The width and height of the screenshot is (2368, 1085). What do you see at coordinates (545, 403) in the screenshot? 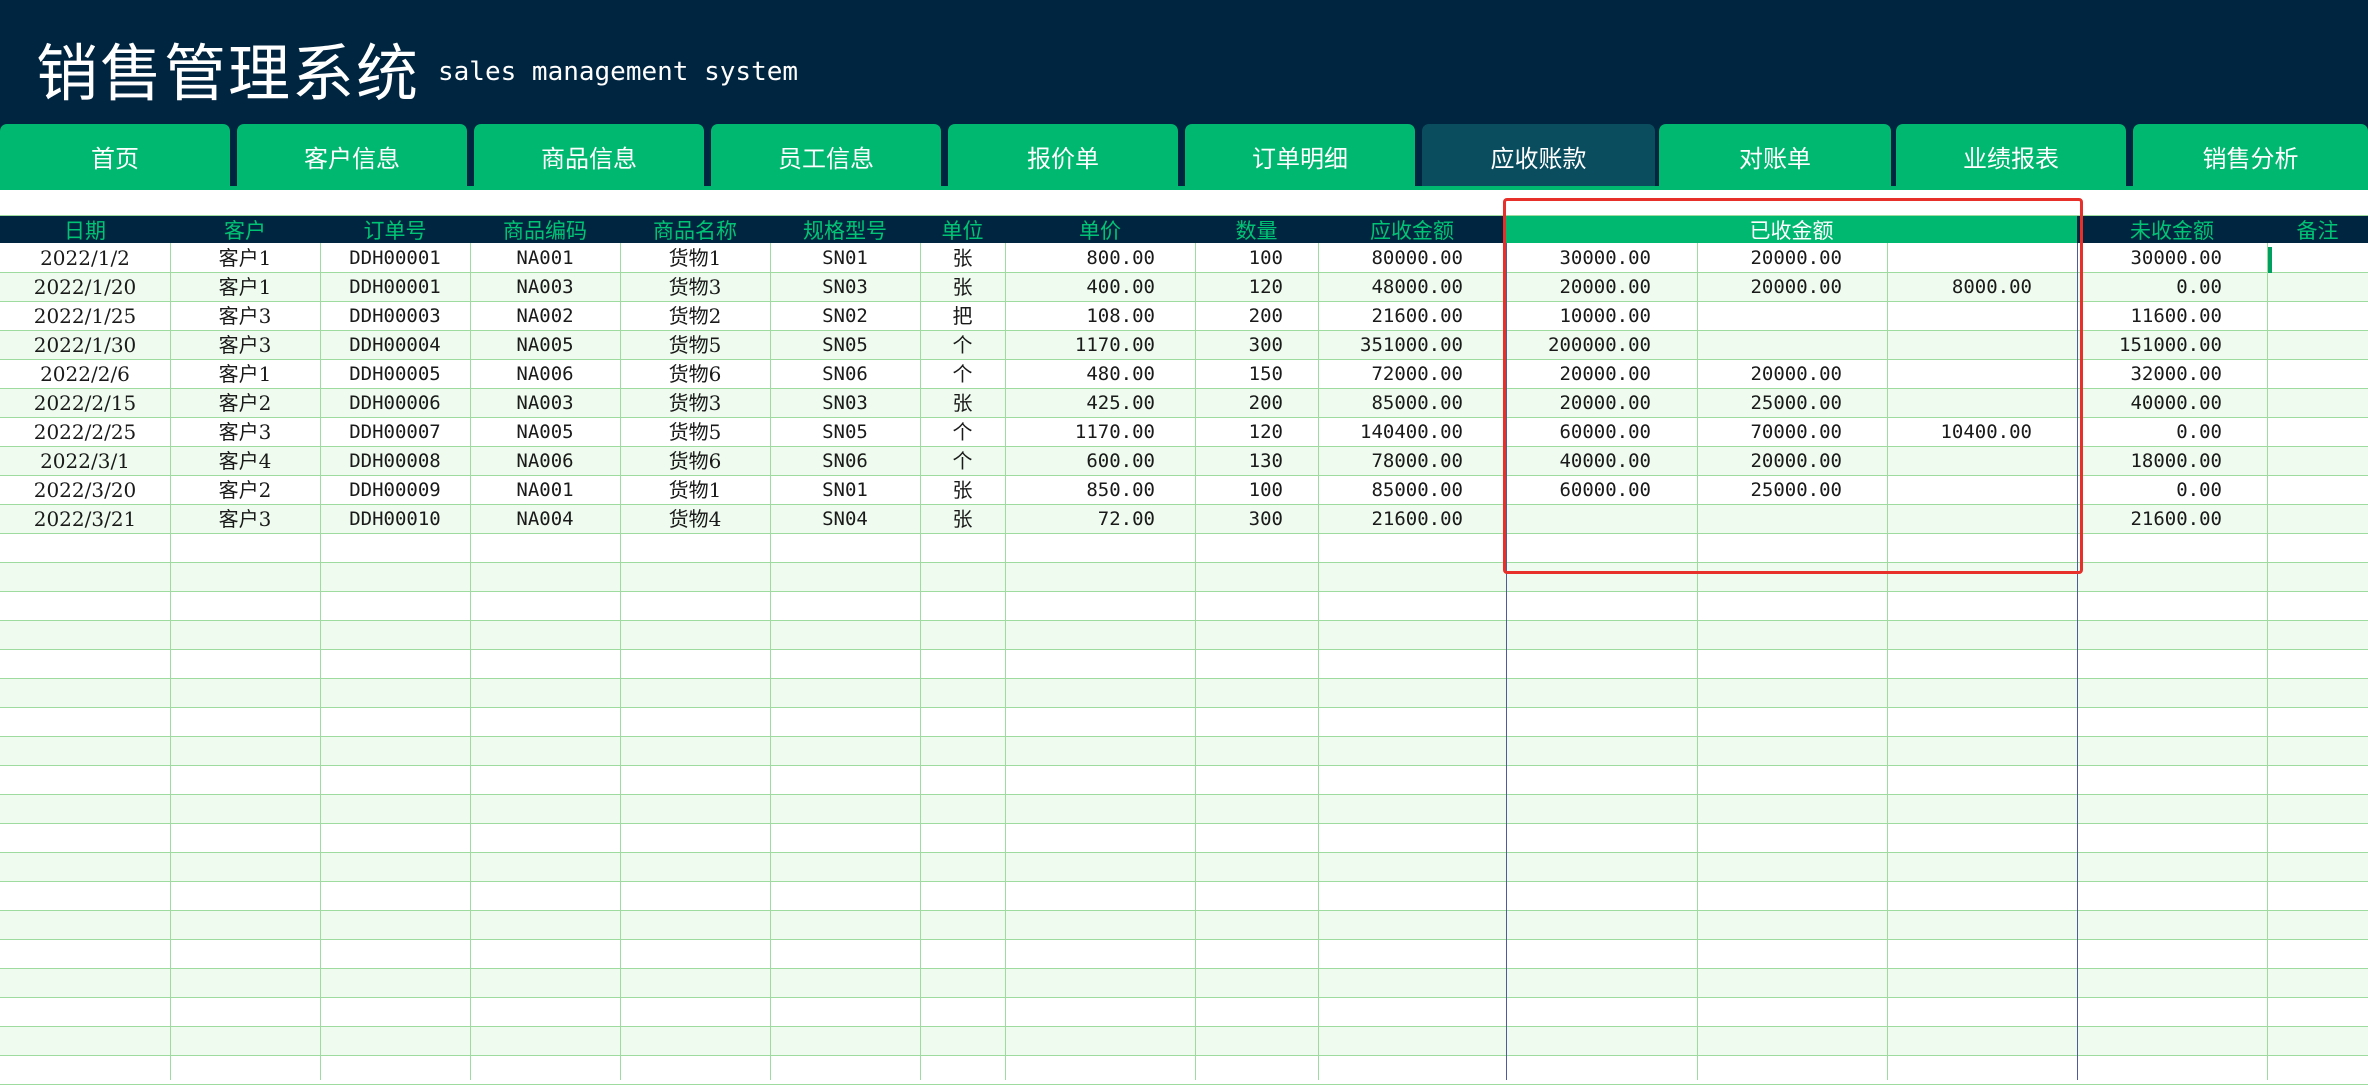
I see `cell-product-code: NA003` at bounding box center [545, 403].